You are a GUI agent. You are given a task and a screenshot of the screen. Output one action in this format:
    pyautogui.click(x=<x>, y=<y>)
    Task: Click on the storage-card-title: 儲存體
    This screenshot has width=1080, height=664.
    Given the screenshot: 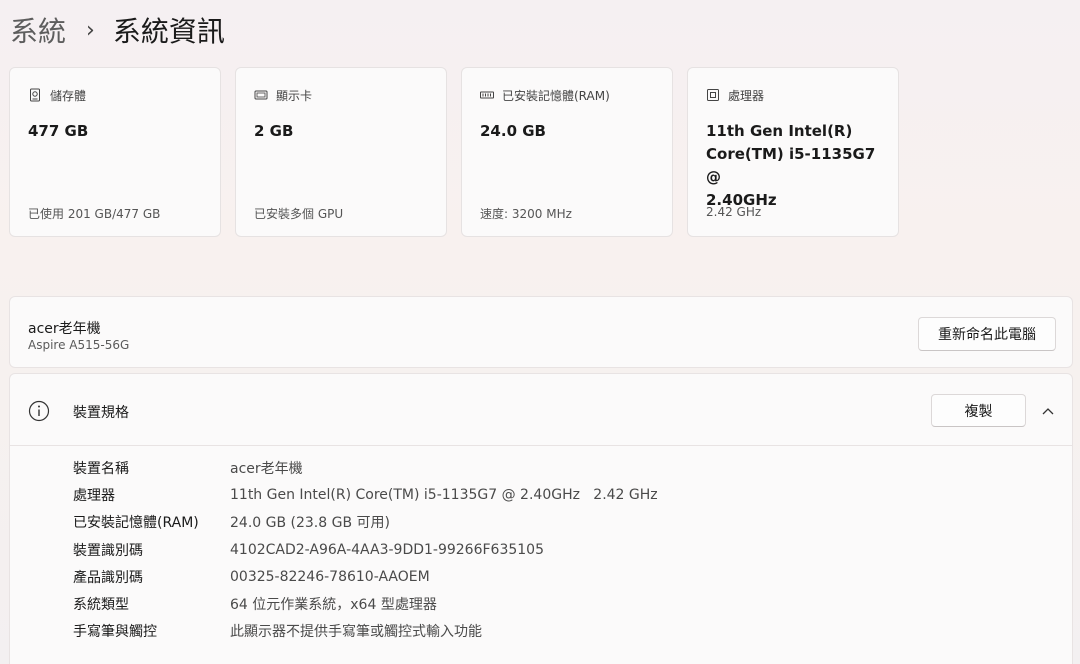 What is the action you would take?
    pyautogui.click(x=68, y=95)
    